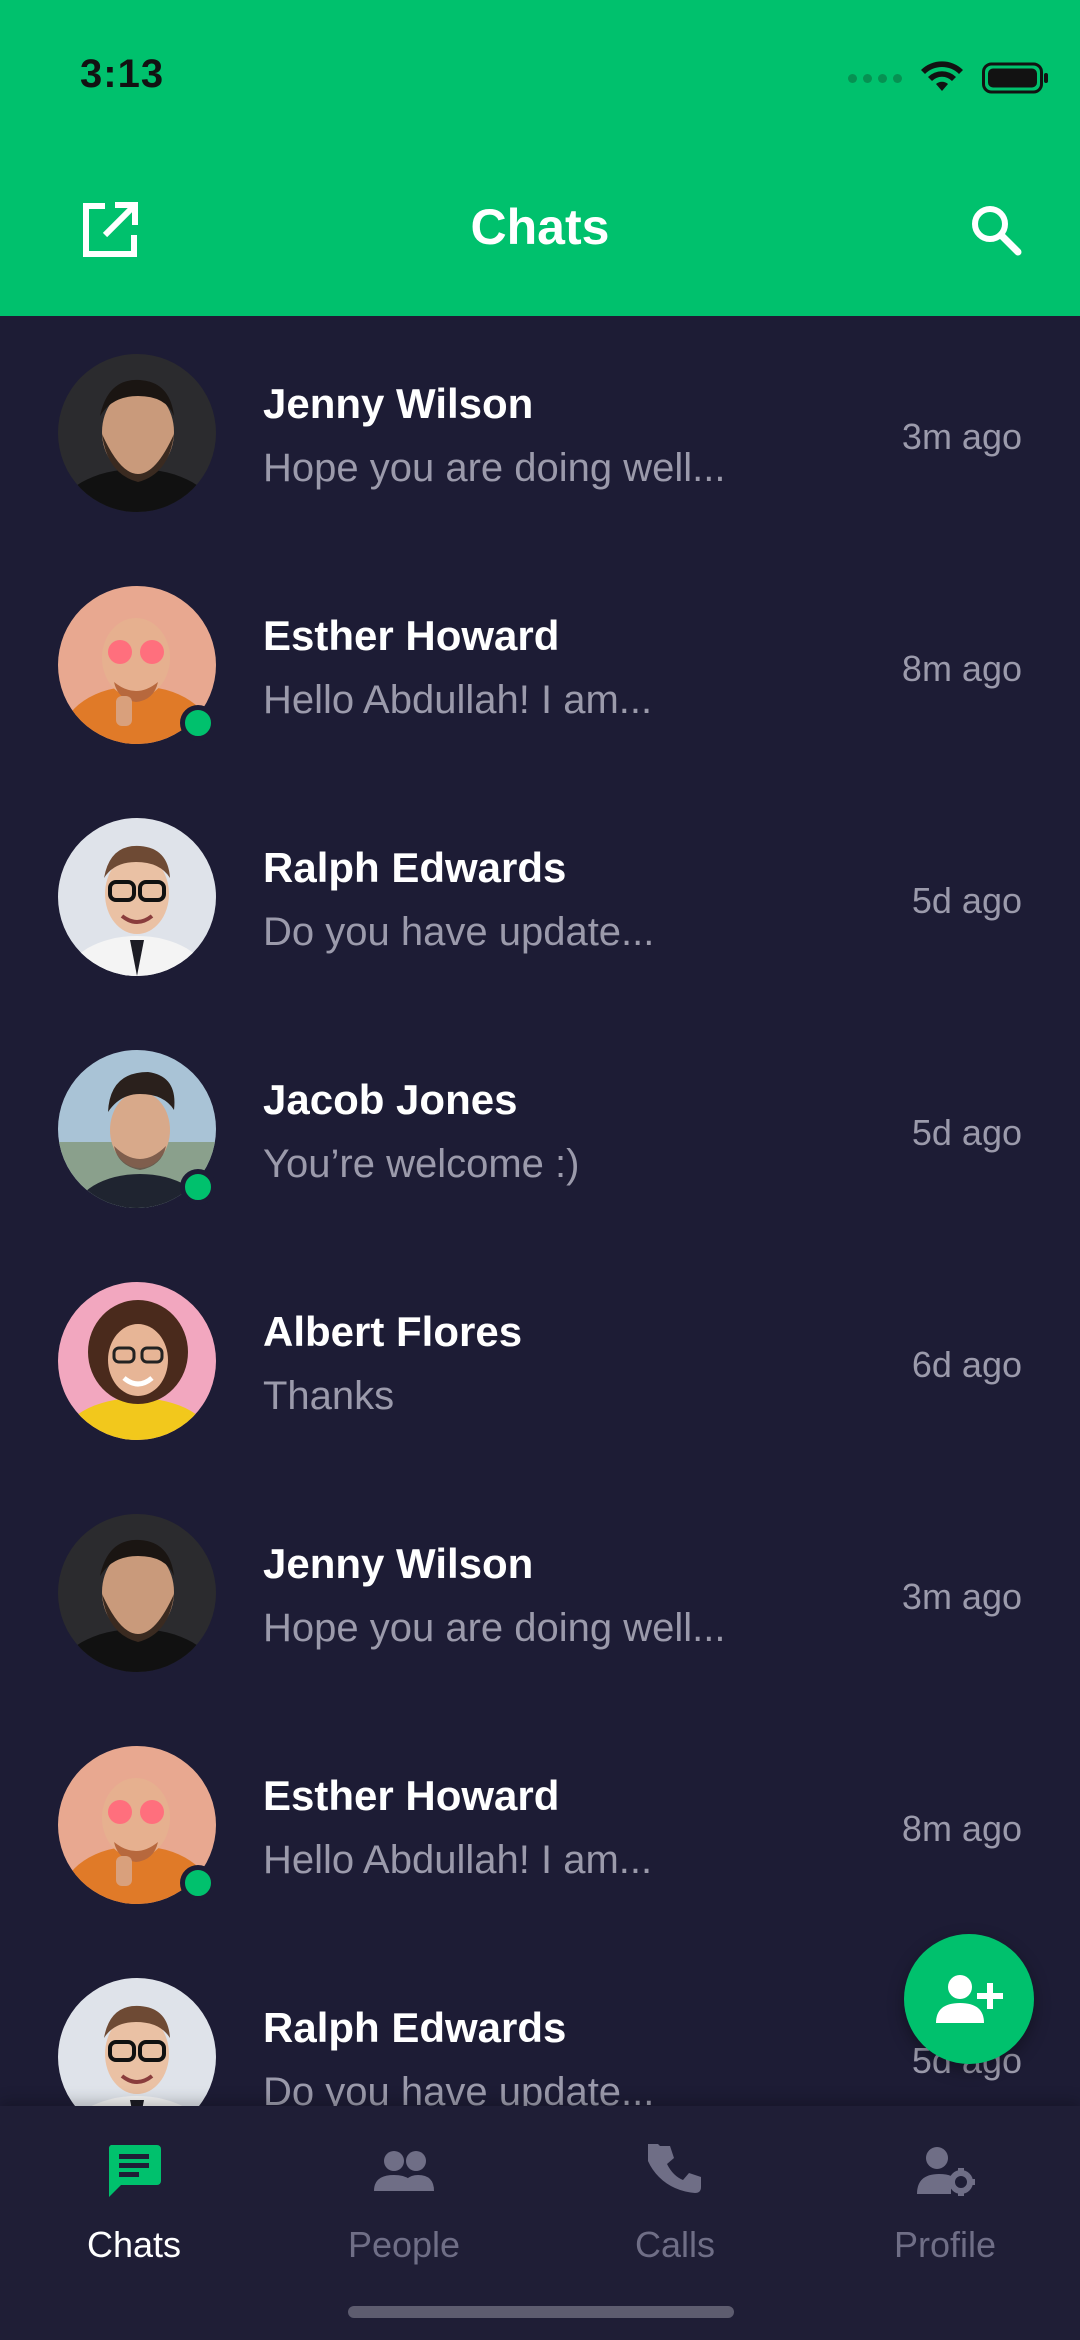 Image resolution: width=1080 pixels, height=2340 pixels. I want to click on battery-icon, so click(1015, 78).